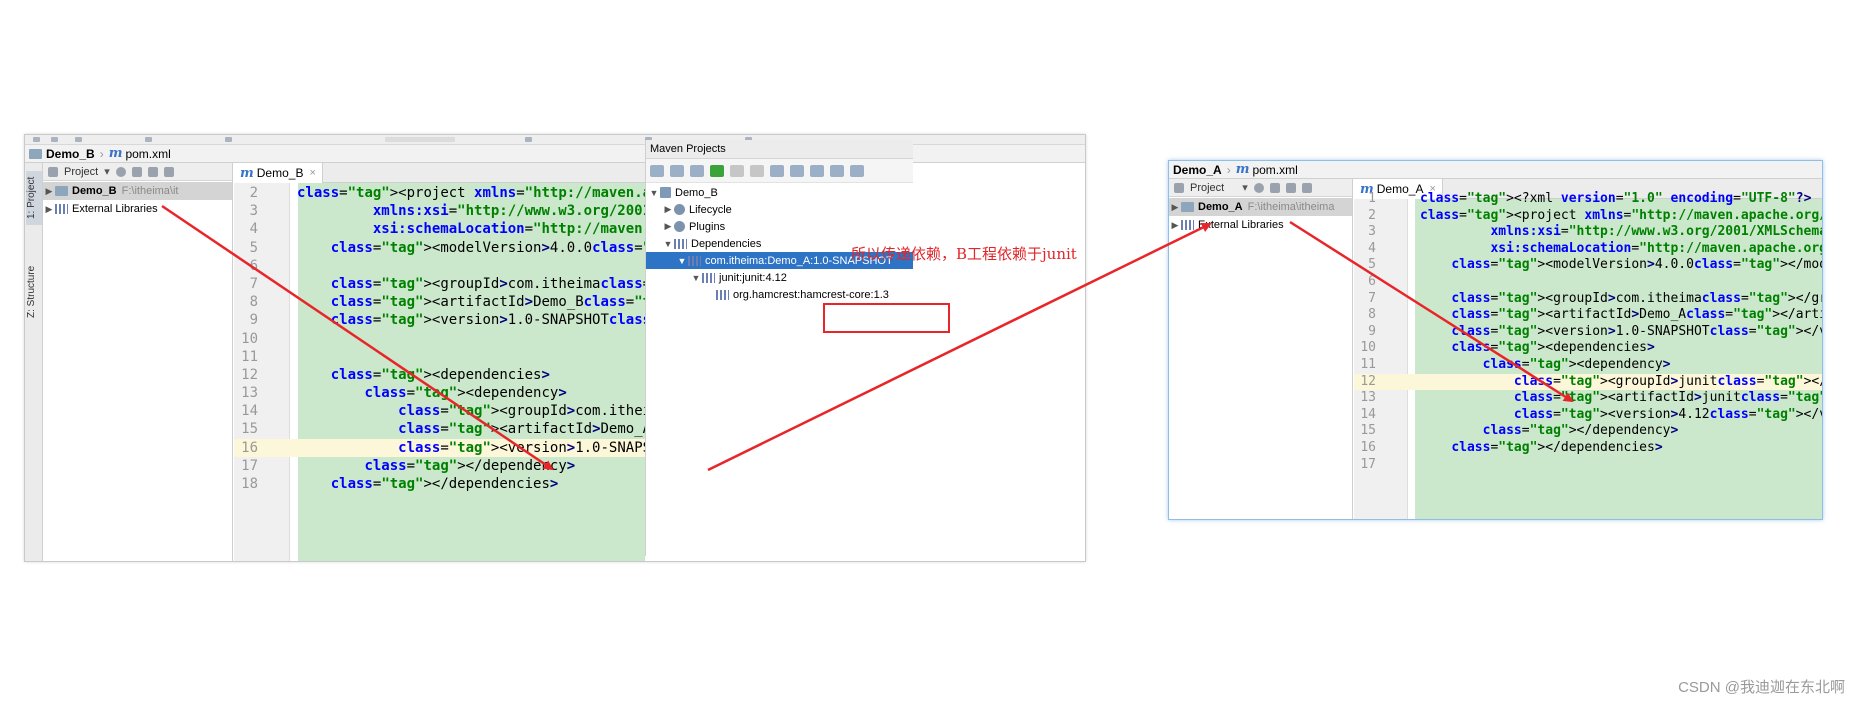  I want to click on csdn-watermark: CSDN @我迪迦在东北啊, so click(1761, 687).